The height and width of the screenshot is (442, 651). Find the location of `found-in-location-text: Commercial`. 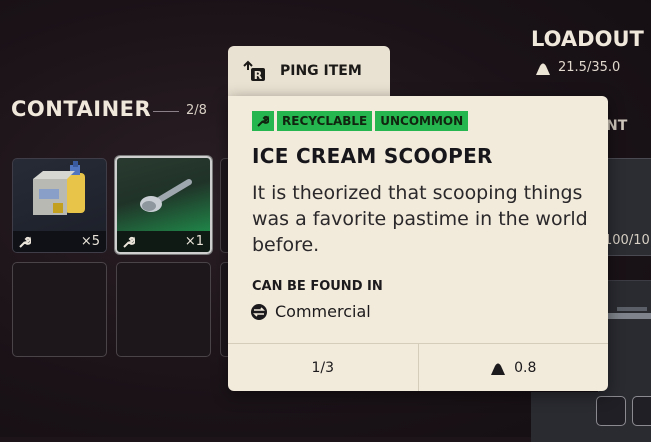

found-in-location-text: Commercial is located at coordinates (323, 311).